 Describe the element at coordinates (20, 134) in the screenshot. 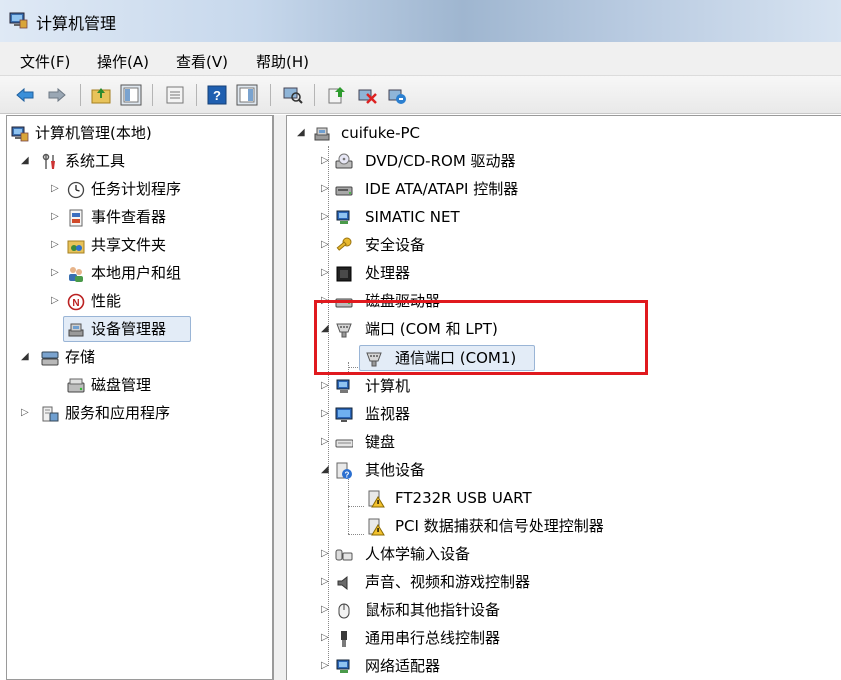

I see `computer-management-icon` at that location.